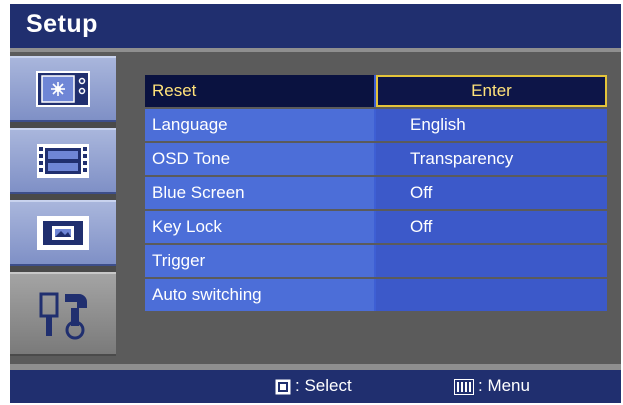 The height and width of the screenshot is (405, 623). What do you see at coordinates (259, 193) in the screenshot?
I see `row-label: Blue Screen` at bounding box center [259, 193].